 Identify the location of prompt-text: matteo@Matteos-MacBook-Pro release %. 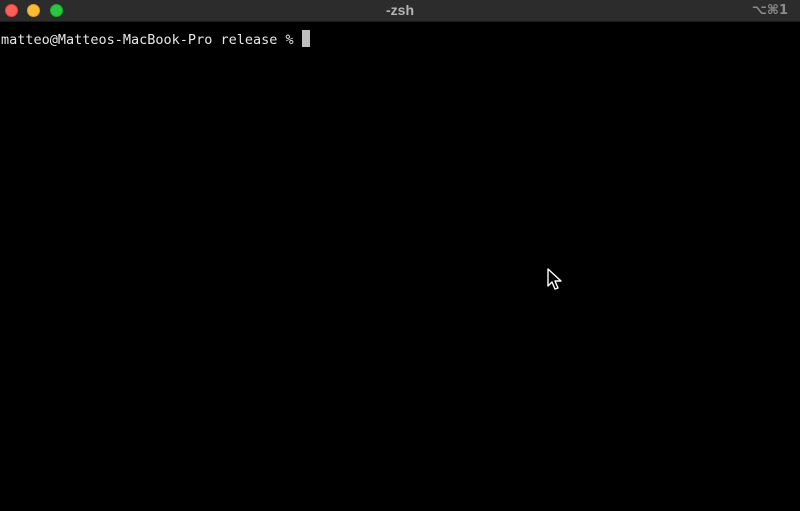
(147, 40).